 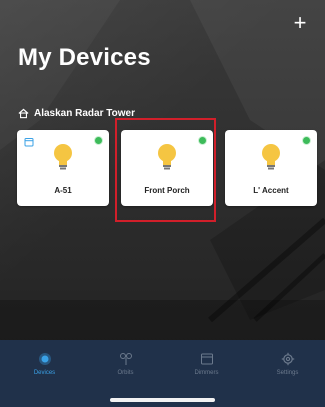 What do you see at coordinates (63, 190) in the screenshot?
I see `device-name: A-51` at bounding box center [63, 190].